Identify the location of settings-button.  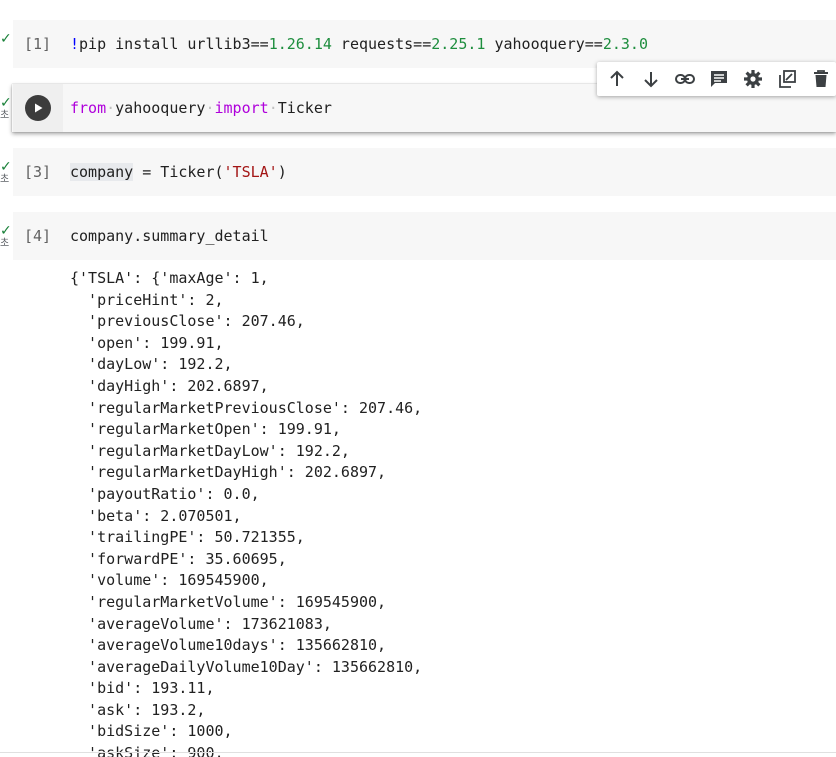
(753, 79).